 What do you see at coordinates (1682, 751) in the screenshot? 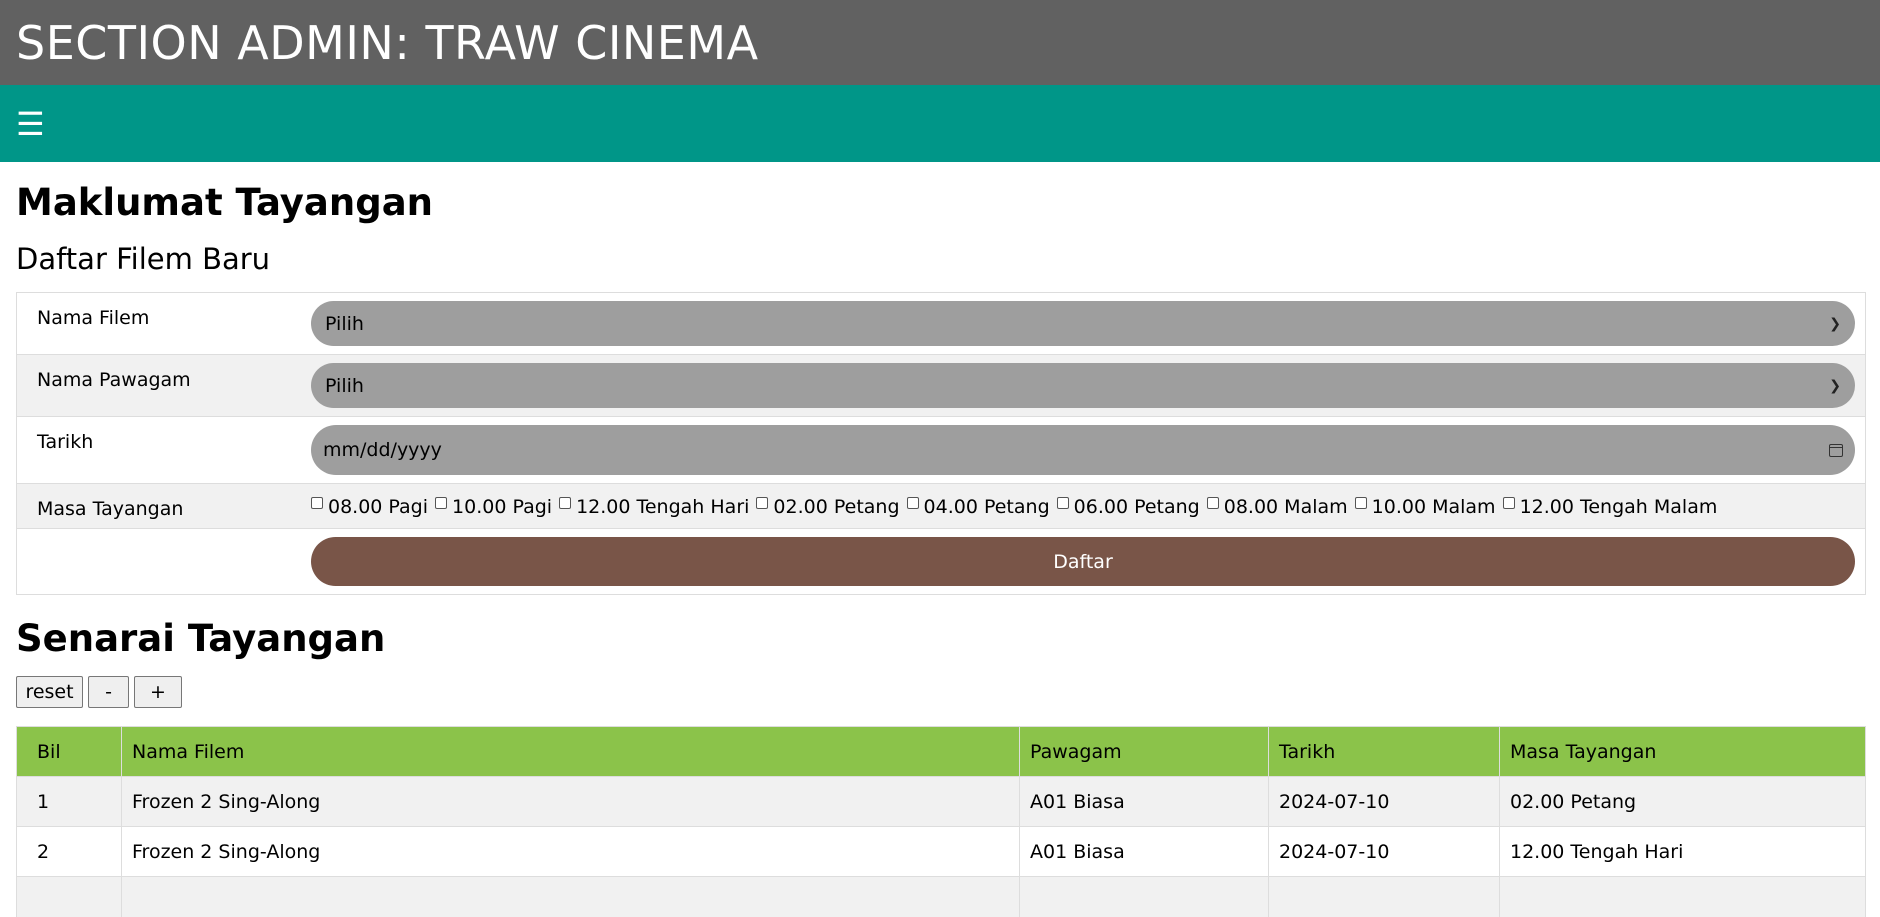
I see `column-header-time: Masa Tayangan` at bounding box center [1682, 751].